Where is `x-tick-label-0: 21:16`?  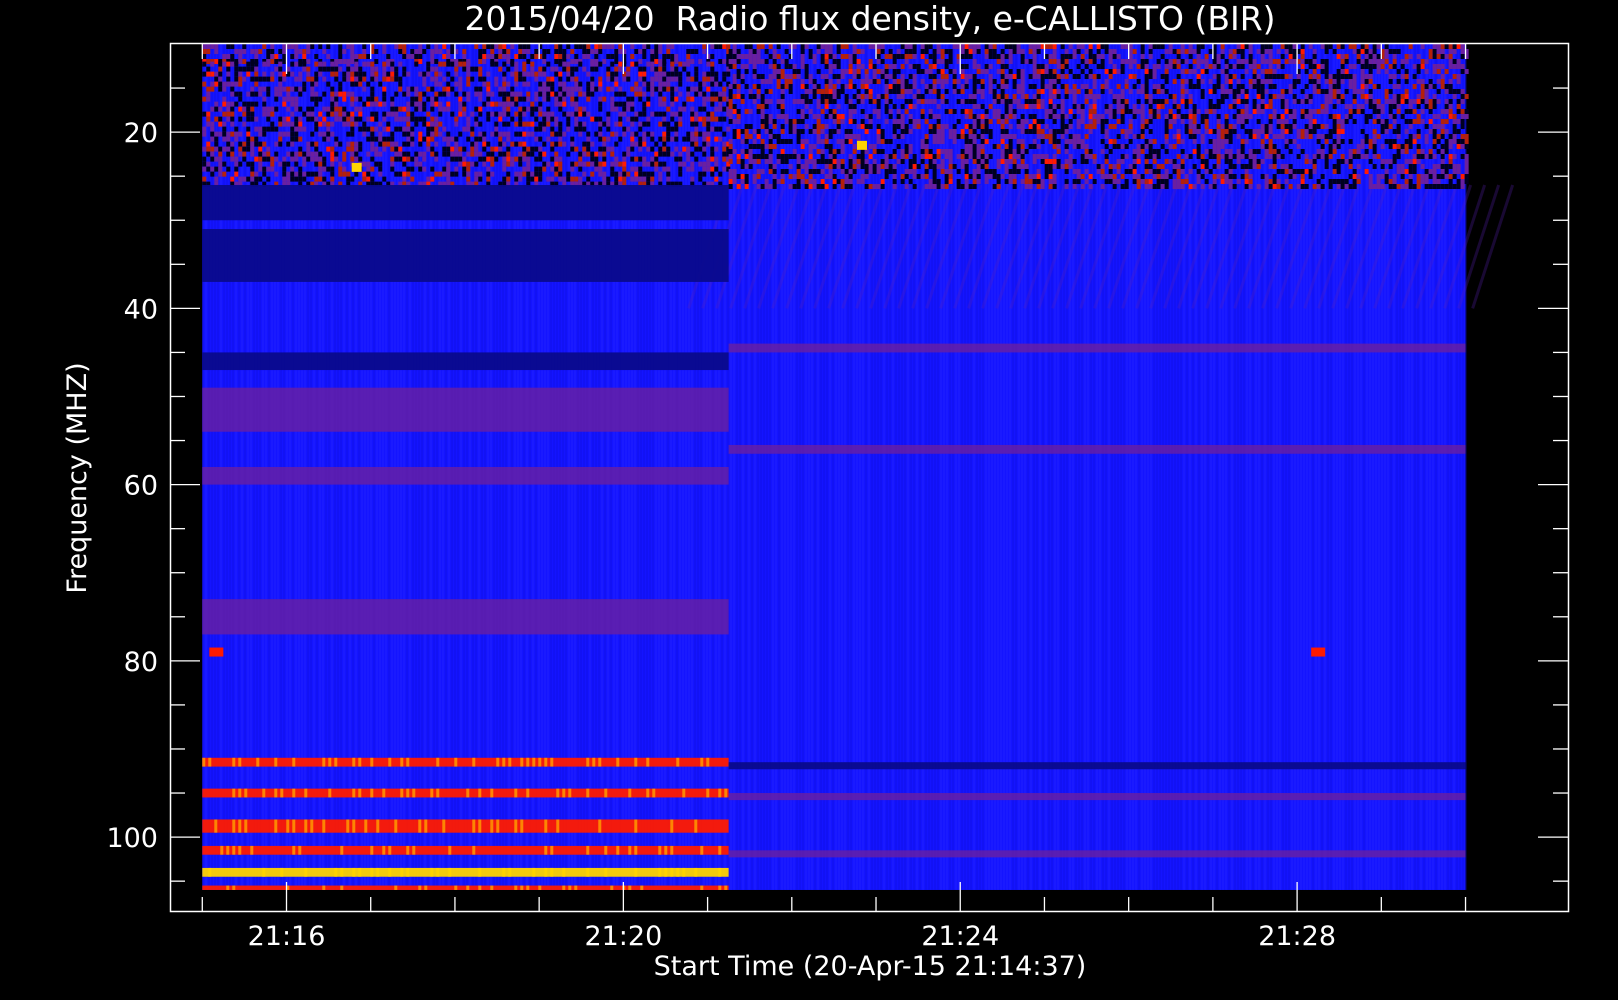 x-tick-label-0: 21:16 is located at coordinates (287, 936).